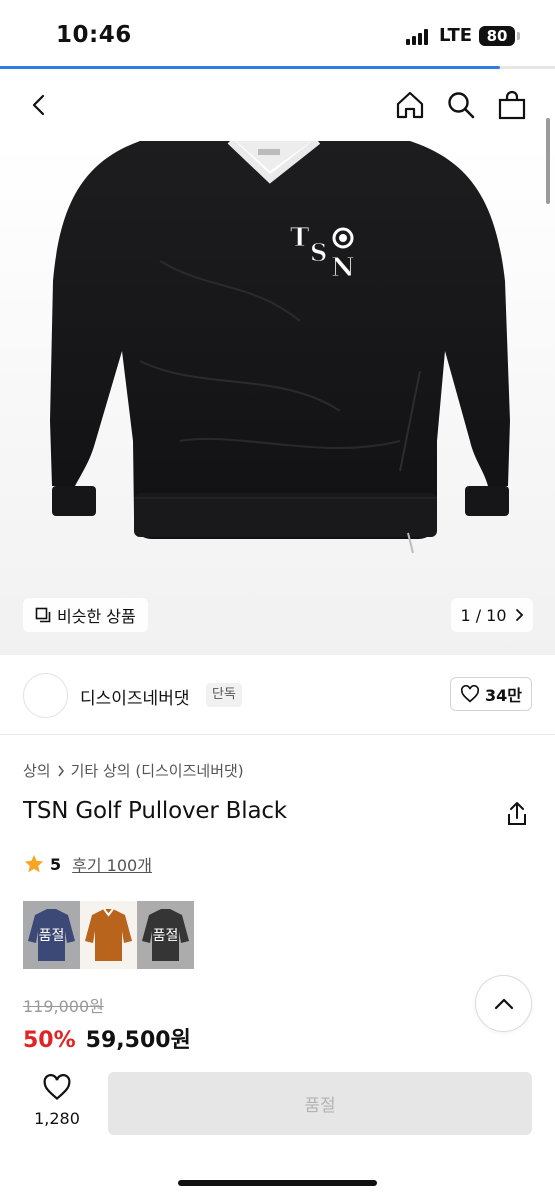  What do you see at coordinates (57, 1118) in the screenshot?
I see `product-like-count: 1,280` at bounding box center [57, 1118].